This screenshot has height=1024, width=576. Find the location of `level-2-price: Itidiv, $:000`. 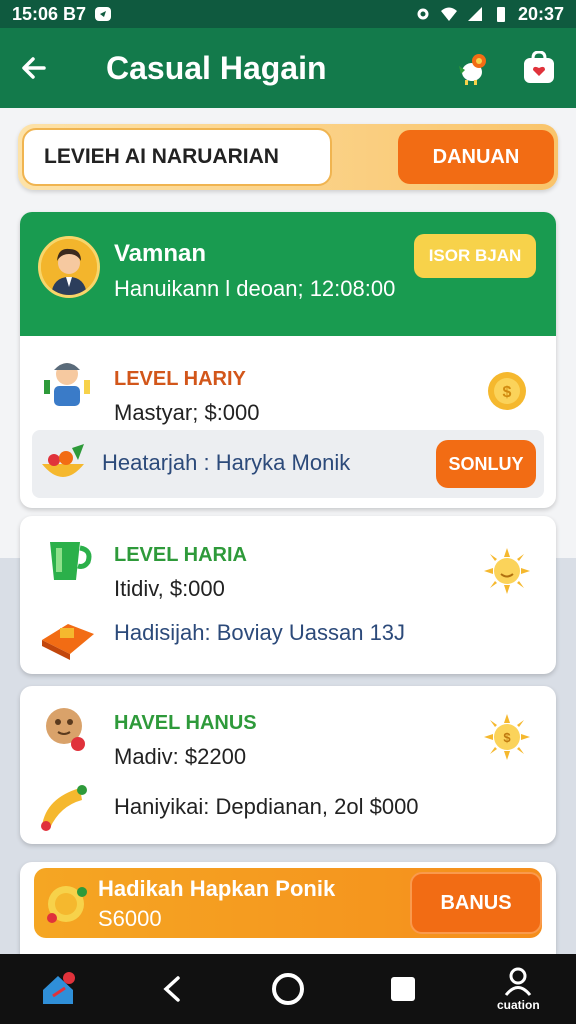

level-2-price: Itidiv, $:000 is located at coordinates (169, 588).